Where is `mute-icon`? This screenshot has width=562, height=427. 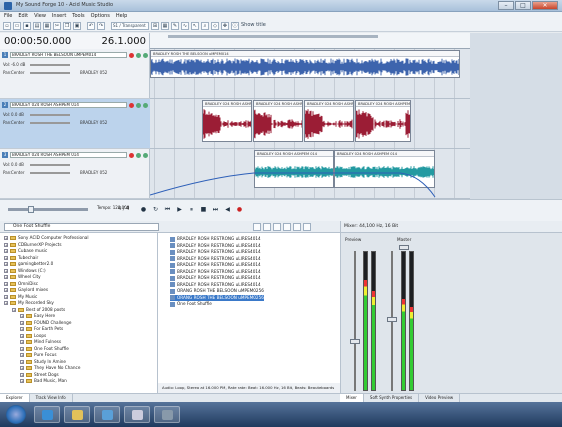 mute-icon is located at coordinates (138, 155).